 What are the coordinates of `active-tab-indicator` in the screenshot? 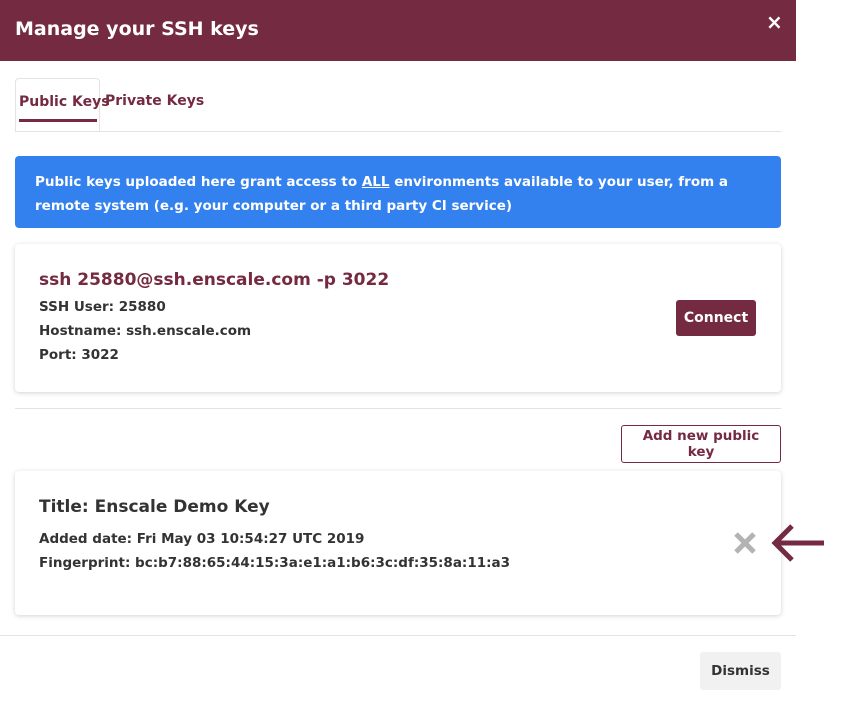 It's located at (58, 120).